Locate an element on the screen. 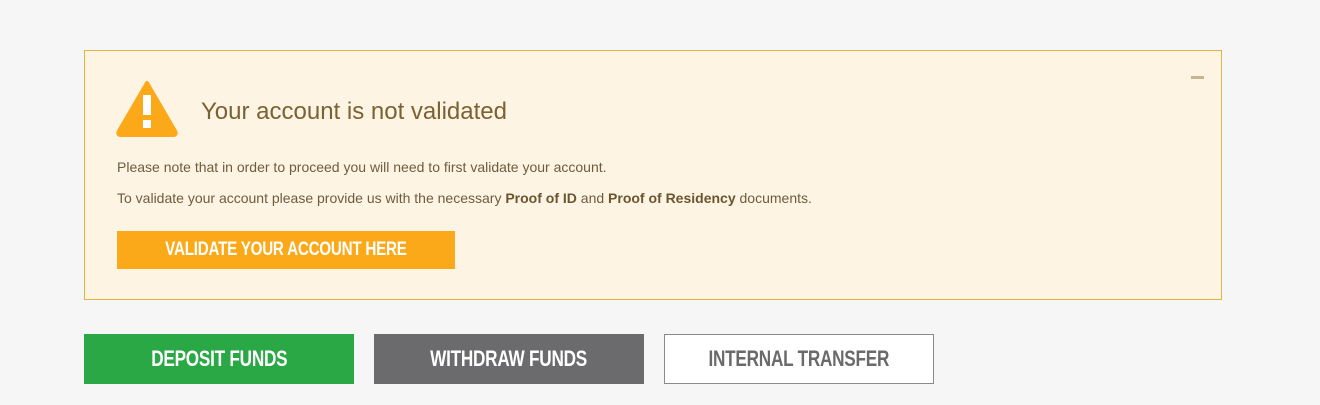 Image resolution: width=1320 pixels, height=405 pixels. warning-triangle-icon is located at coordinates (147, 109).